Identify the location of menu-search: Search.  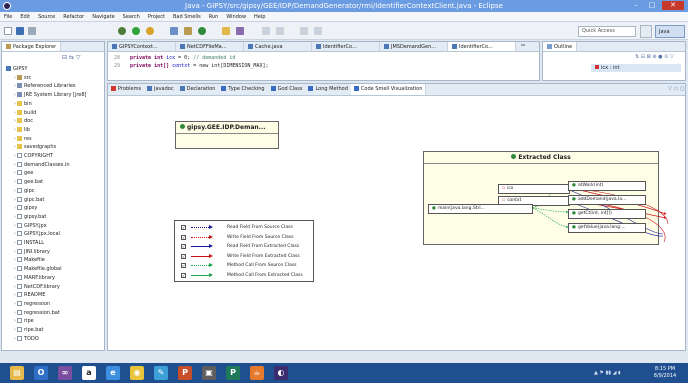
(131, 16).